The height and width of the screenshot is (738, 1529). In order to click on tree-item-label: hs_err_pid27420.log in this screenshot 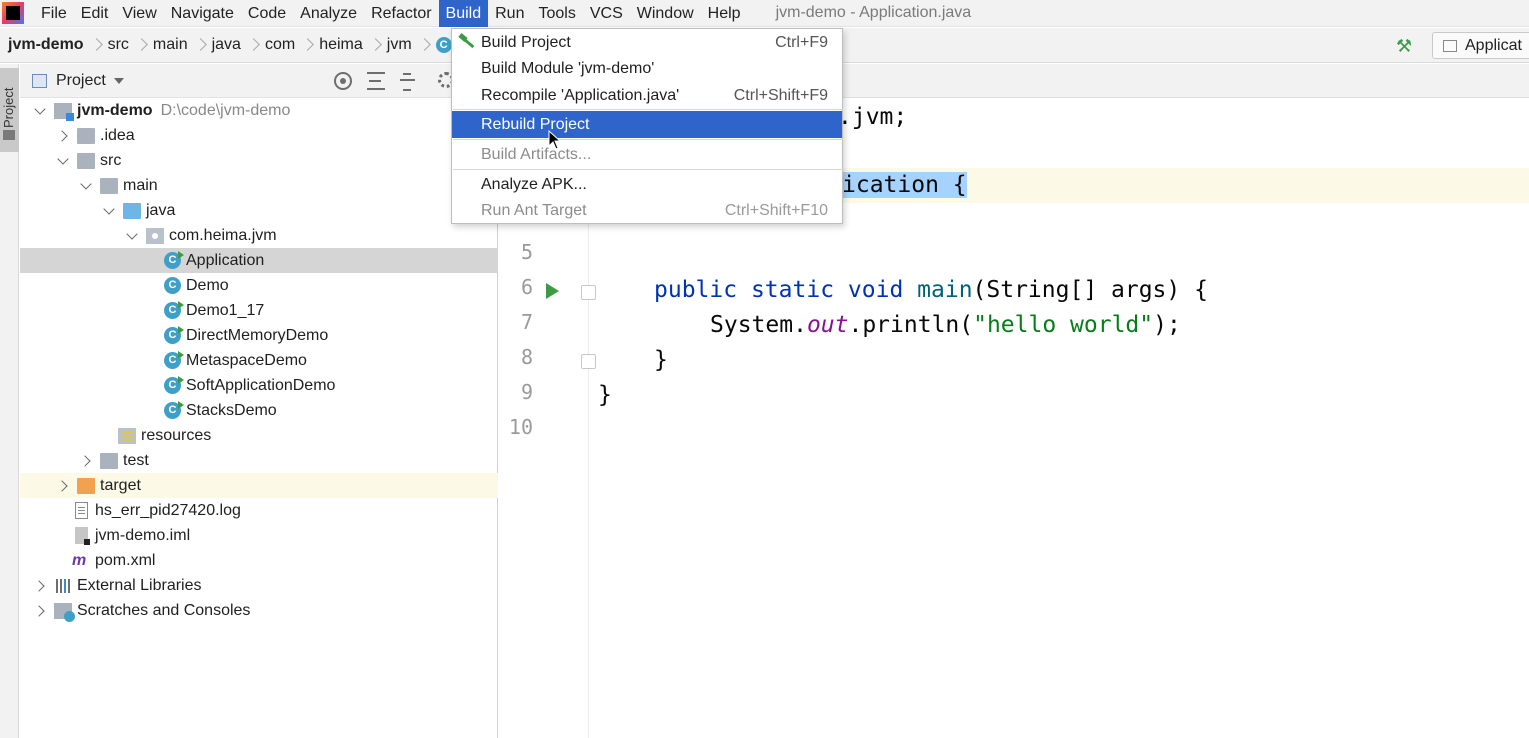, I will do `click(168, 510)`.